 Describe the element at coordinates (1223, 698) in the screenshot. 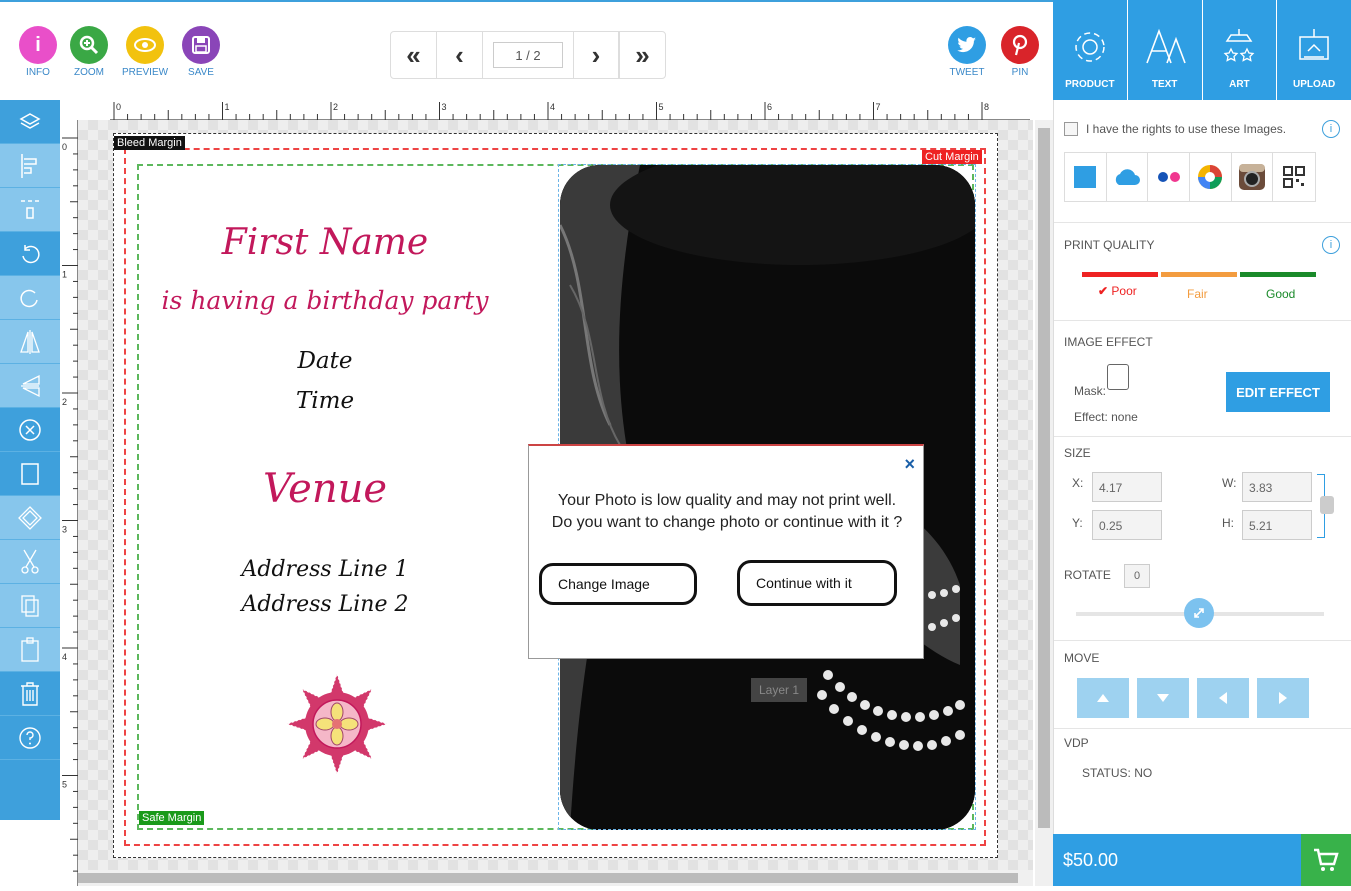

I see `move-left-button` at that location.